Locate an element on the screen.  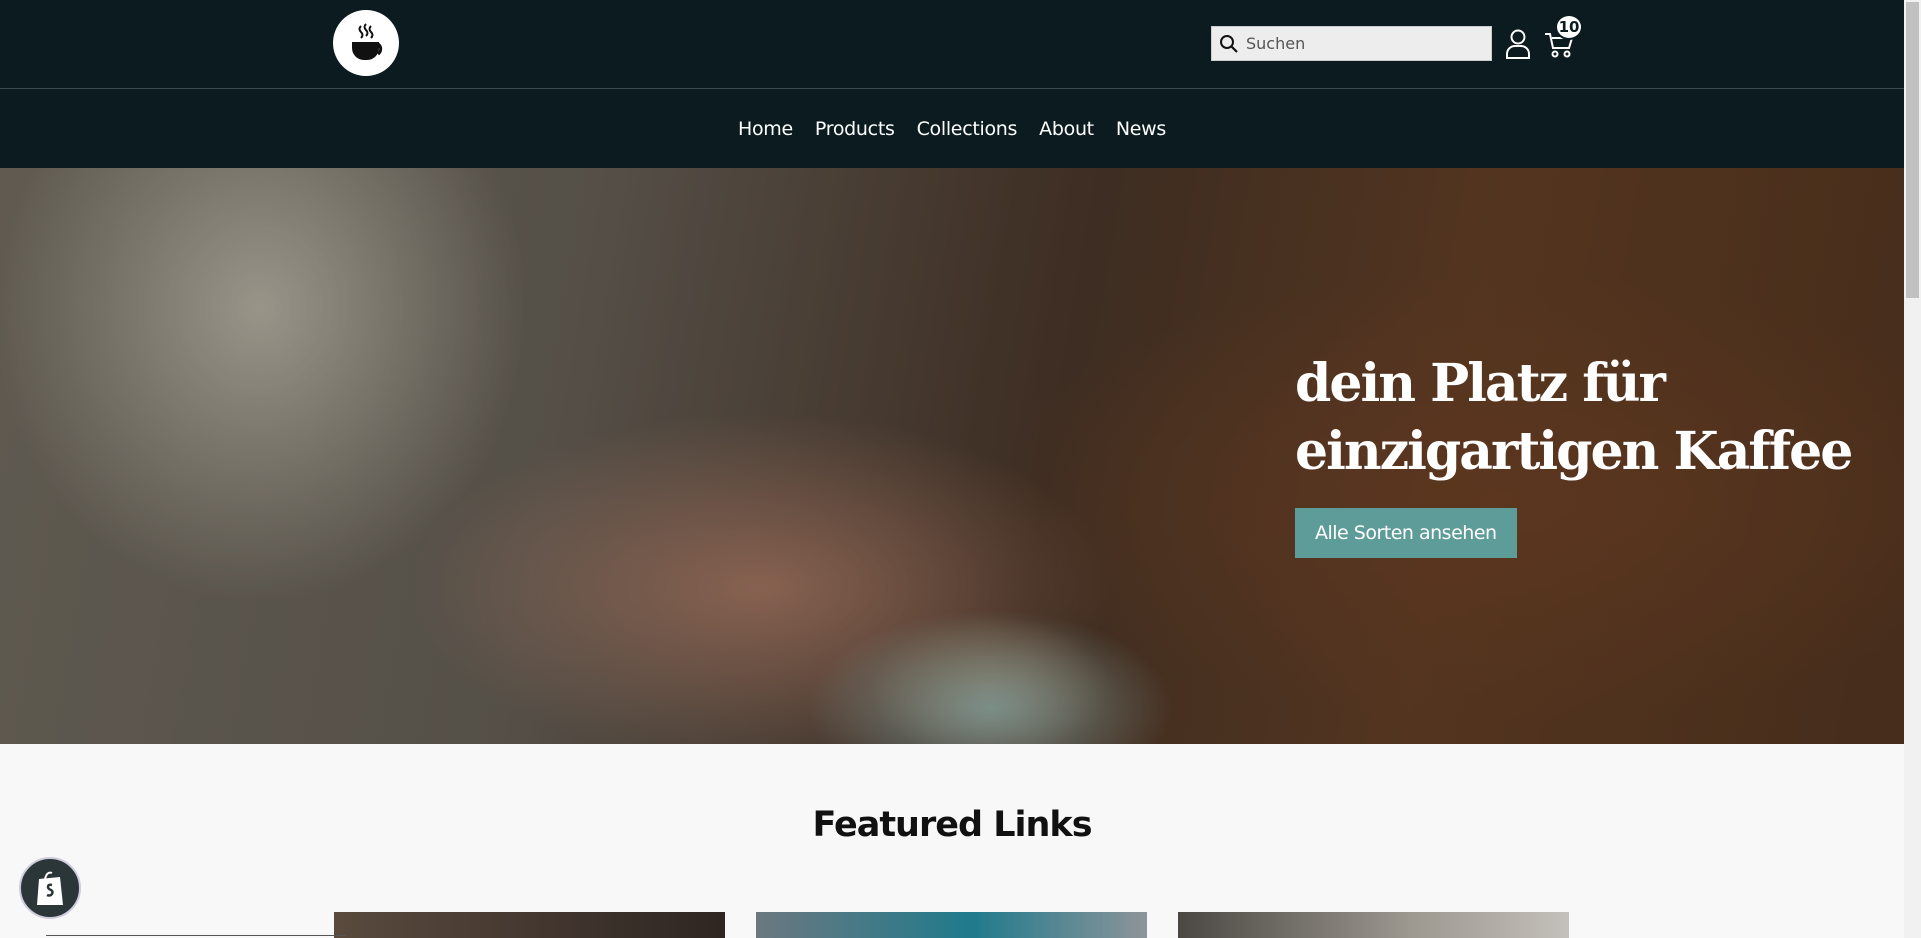
shopify-bag-icon is located at coordinates (50, 888).